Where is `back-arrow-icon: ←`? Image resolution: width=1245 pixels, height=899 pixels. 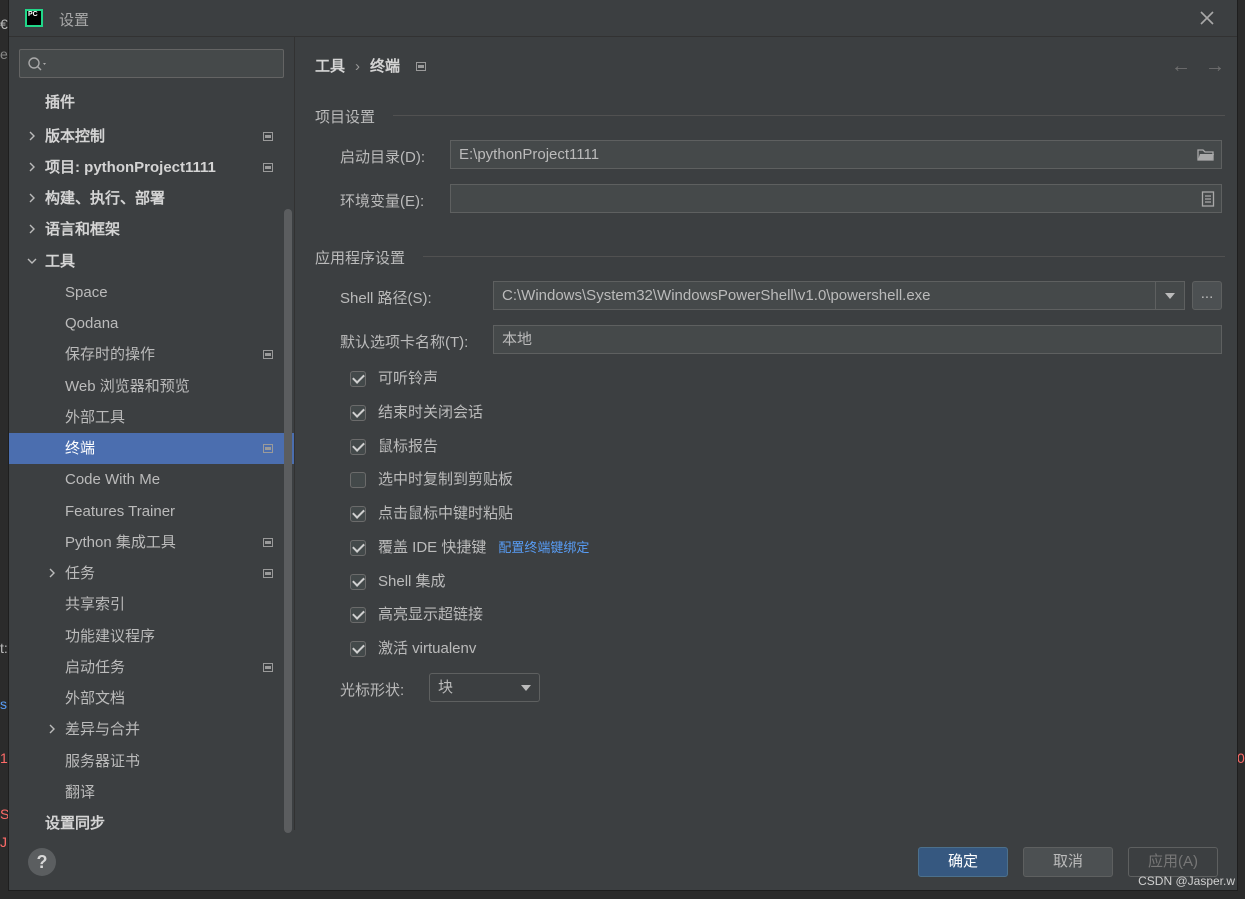 back-arrow-icon: ← is located at coordinates (1181, 66).